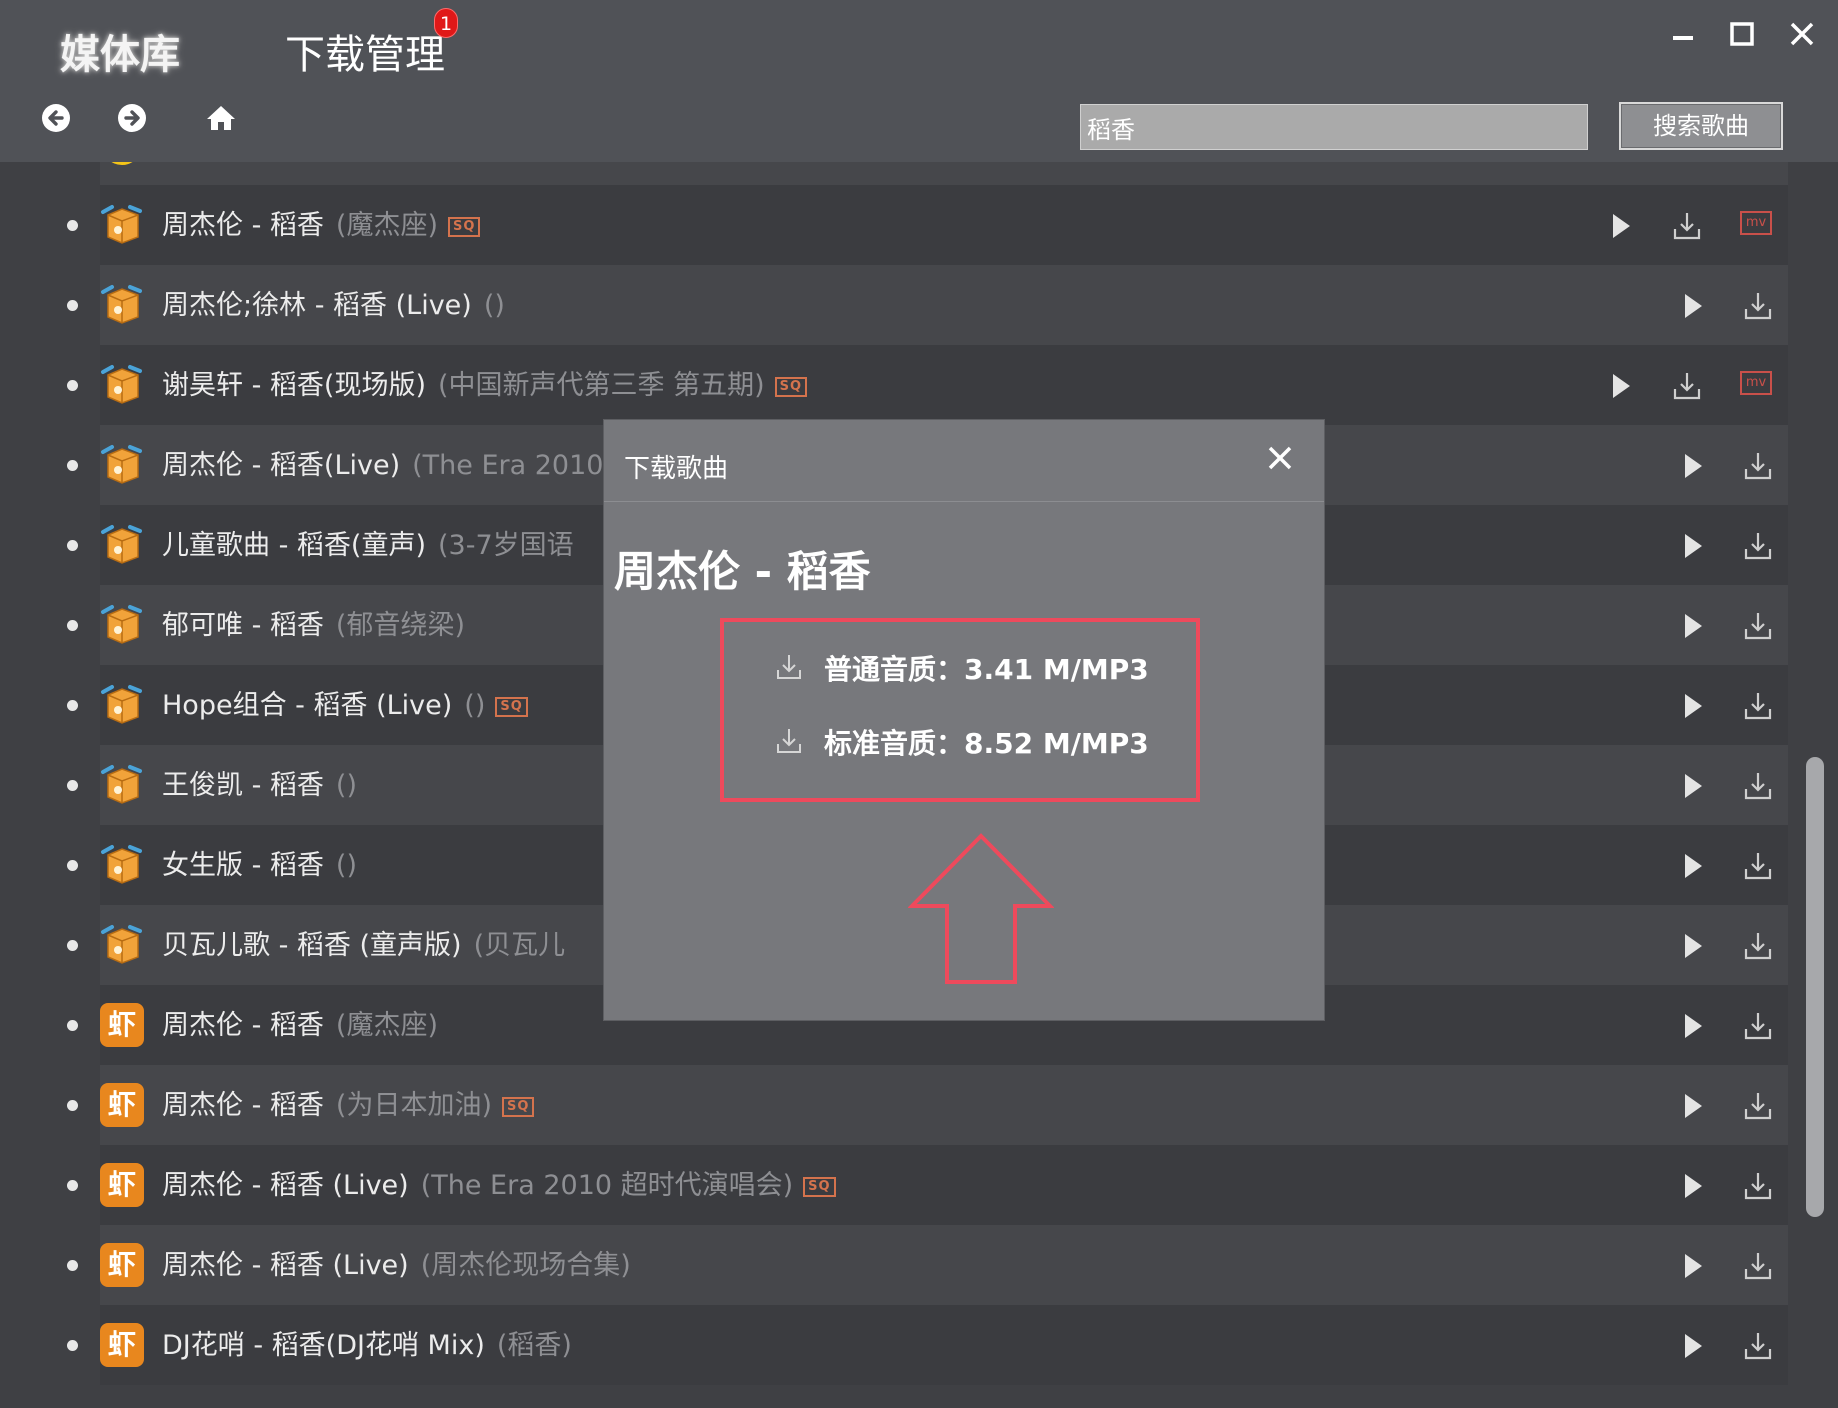  Describe the element at coordinates (900, 225) in the screenshot. I see `song-row: 周杰伦 - 稻香 (魔杰座) SQ mv` at that location.